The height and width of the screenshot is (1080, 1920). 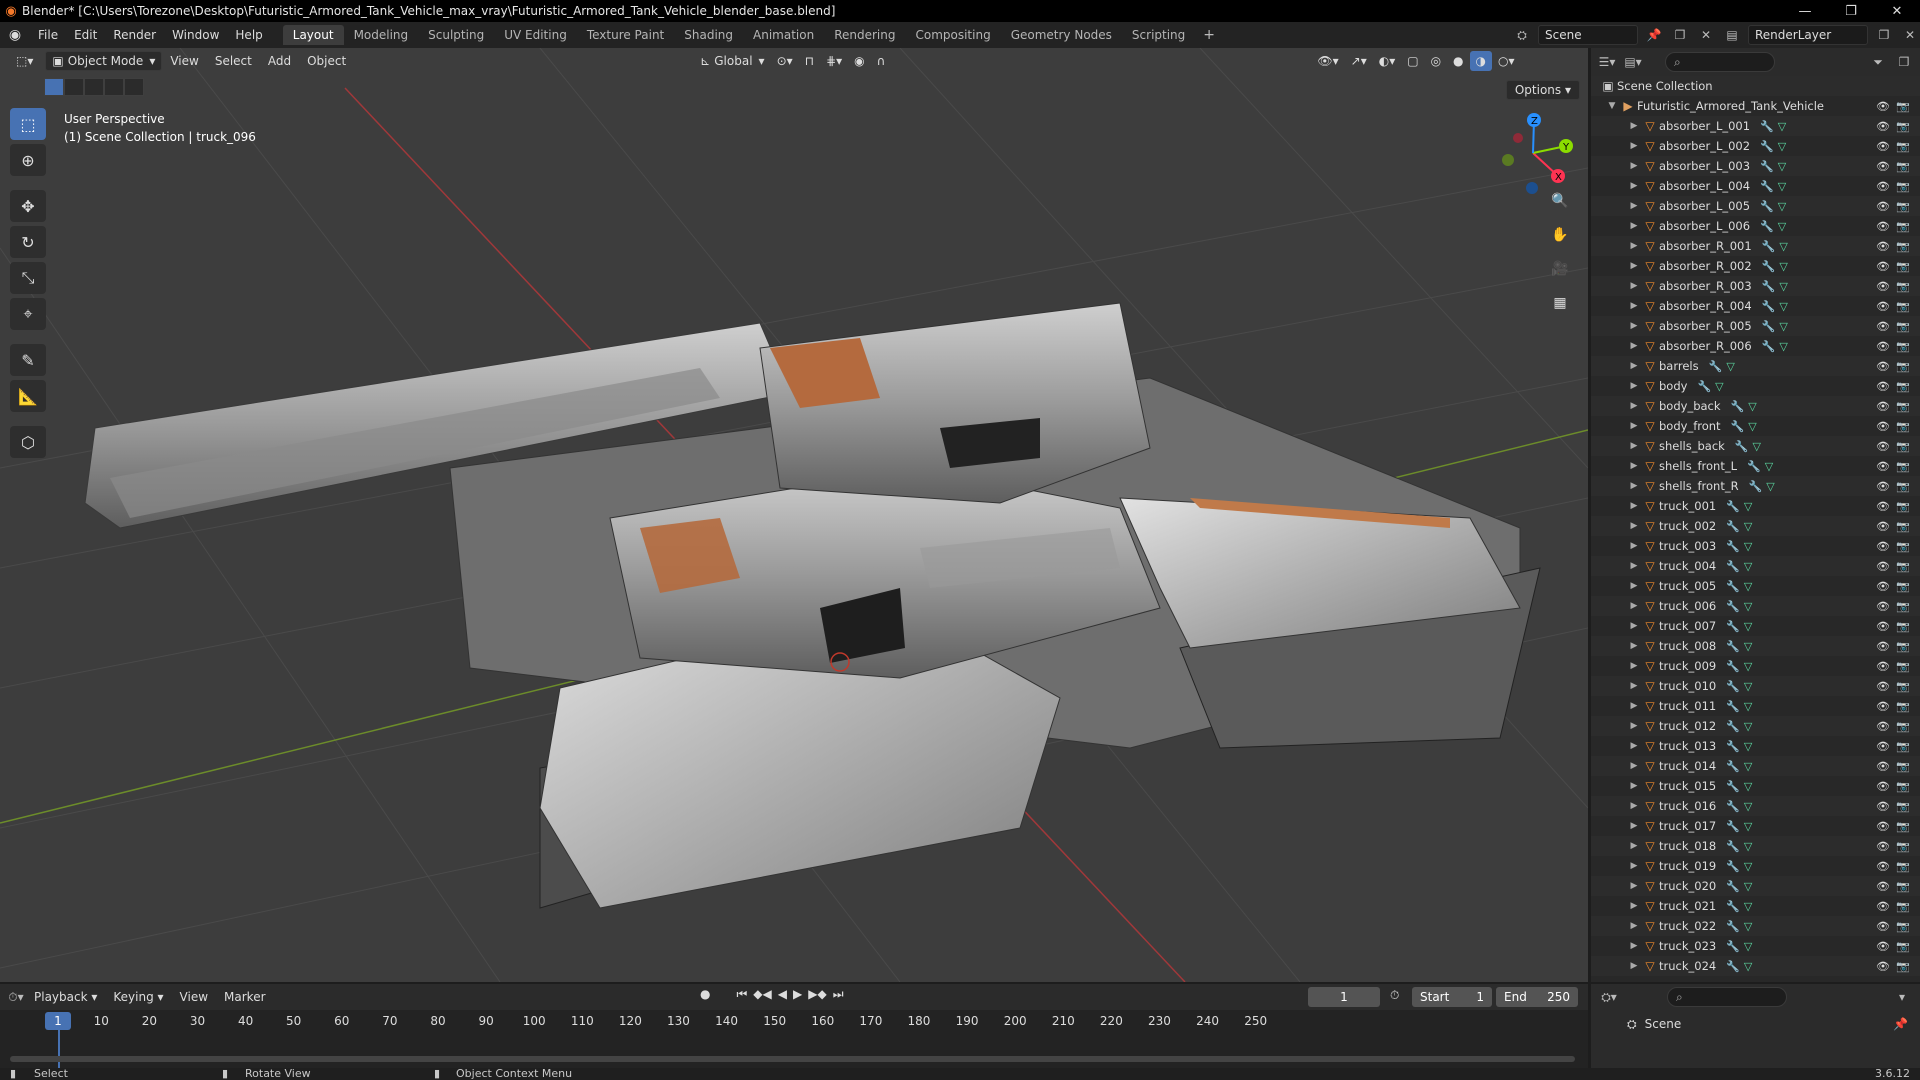 I want to click on tab-layout: Layout, so click(x=313, y=35).